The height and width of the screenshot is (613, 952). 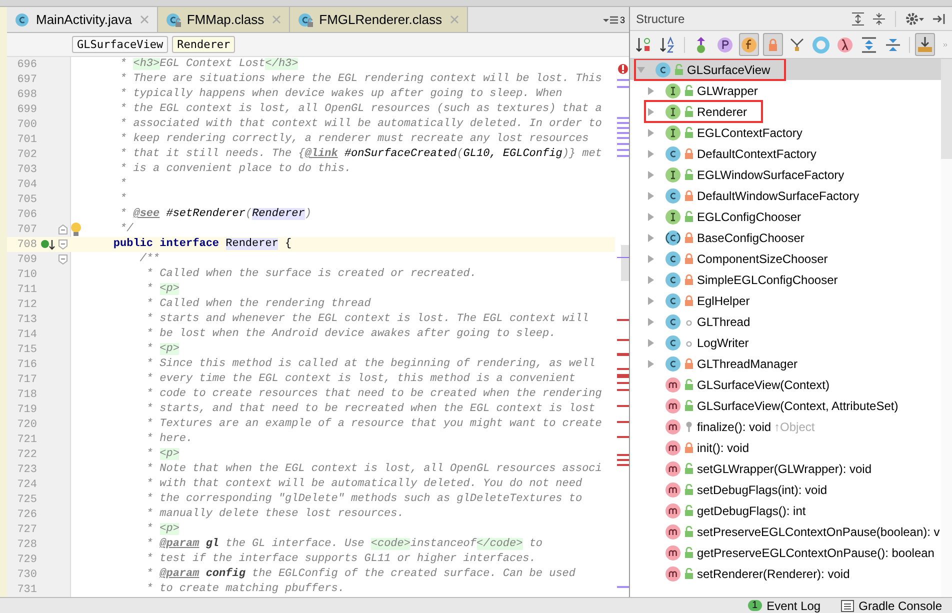 What do you see at coordinates (622, 19) in the screenshot?
I see `hidden-tab-count: 3` at bounding box center [622, 19].